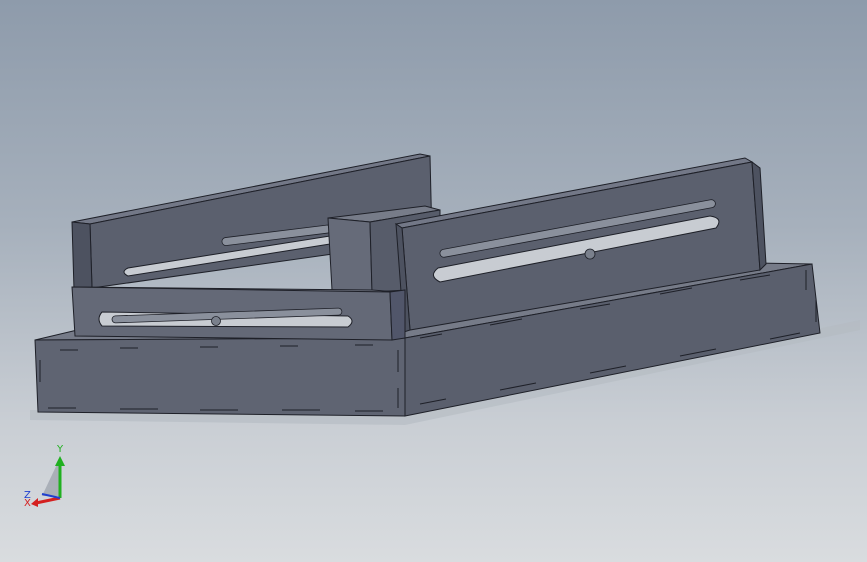 This screenshot has width=867, height=562. Describe the element at coordinates (216, 321) in the screenshot. I see `front-bar-rod-joint` at that location.